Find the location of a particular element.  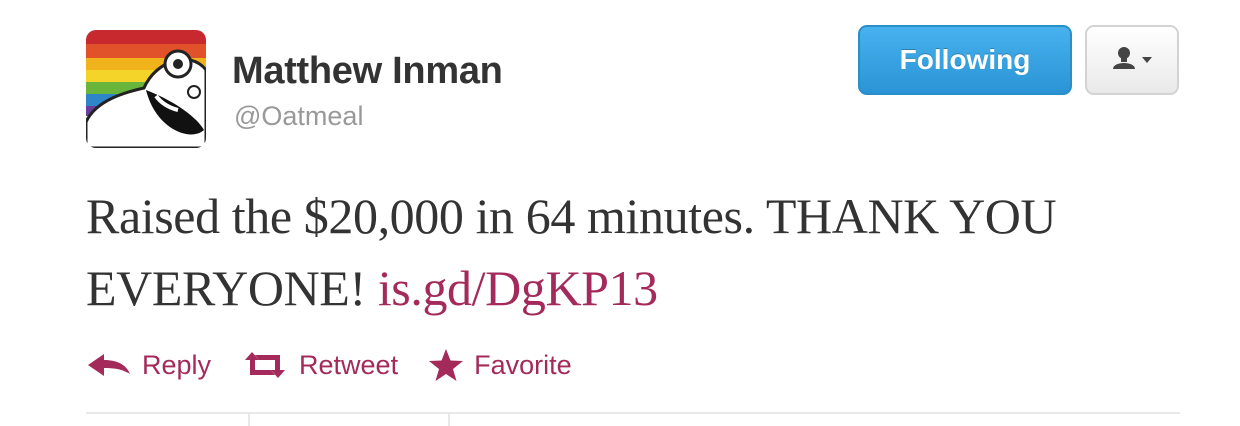

favorite-button: Favorite is located at coordinates (500, 365).